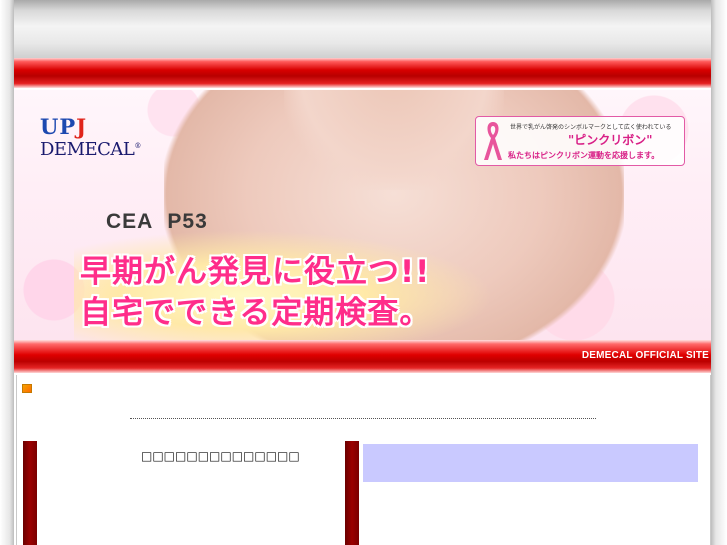  Describe the element at coordinates (184, 493) in the screenshot. I see `left-column: □□□□□□□□□□□□□□` at that location.